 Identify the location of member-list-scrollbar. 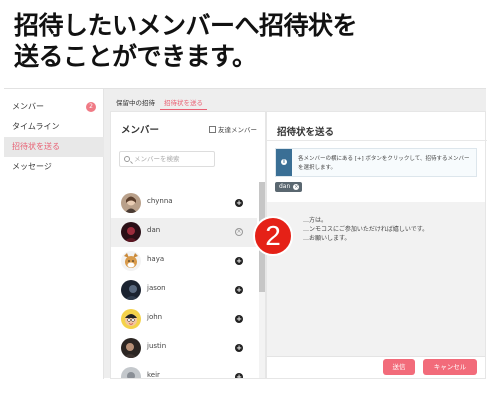
(262, 280).